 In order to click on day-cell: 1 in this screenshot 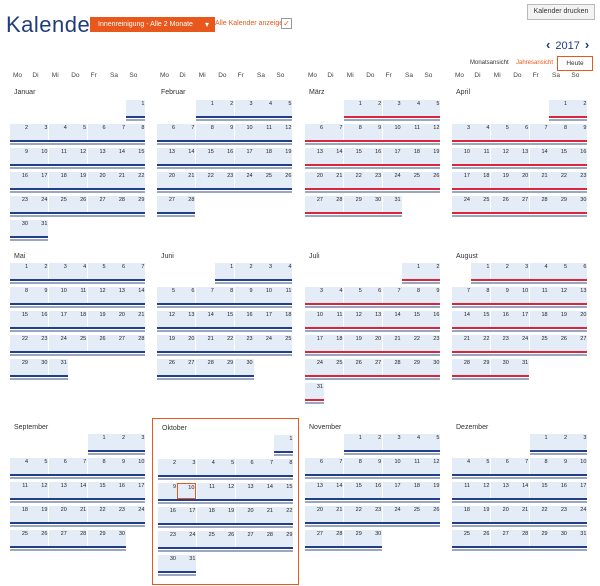, I will do `click(97, 442)`.